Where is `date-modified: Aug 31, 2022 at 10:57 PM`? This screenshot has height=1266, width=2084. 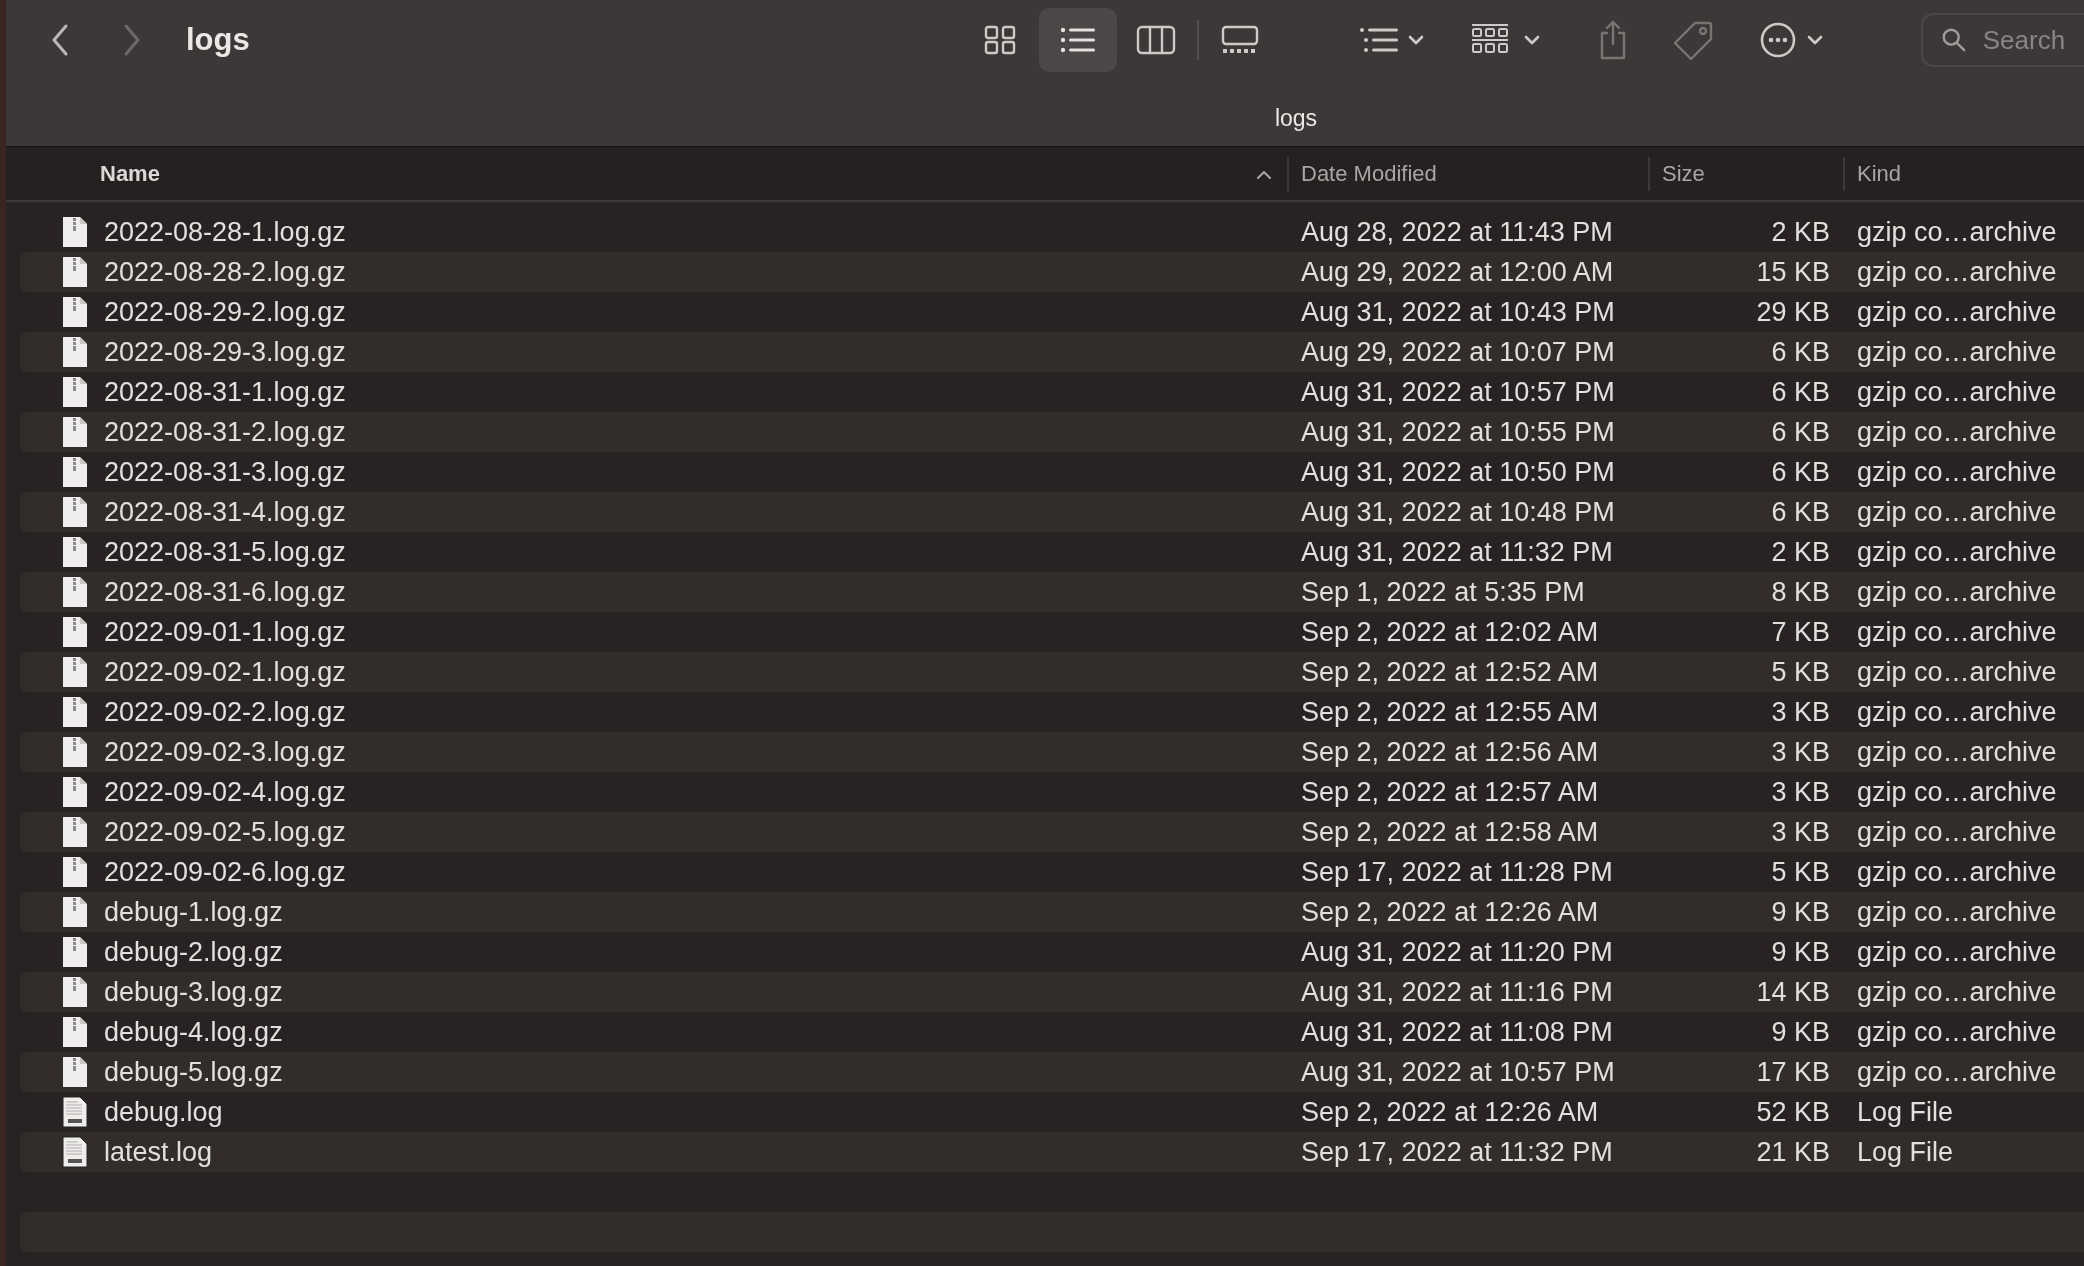
date-modified: Aug 31, 2022 at 10:57 PM is located at coordinates (1458, 1071).